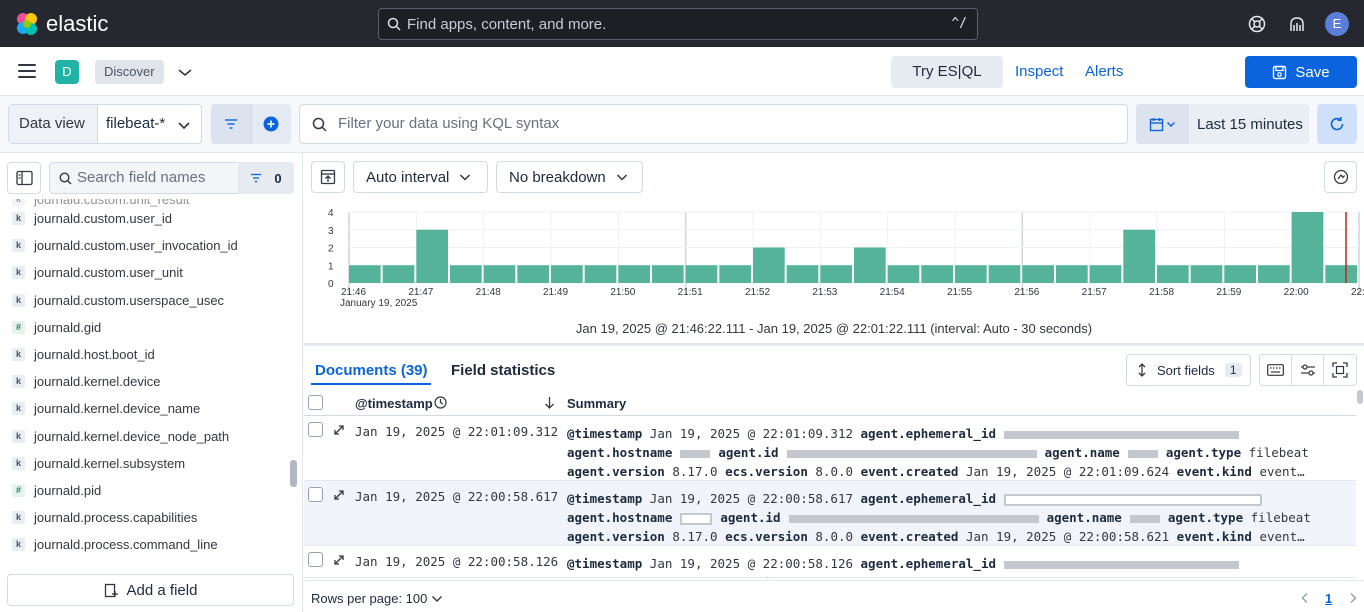  What do you see at coordinates (713, 124) in the screenshot?
I see `kql-query-input: Filter your data using KQL syntax` at bounding box center [713, 124].